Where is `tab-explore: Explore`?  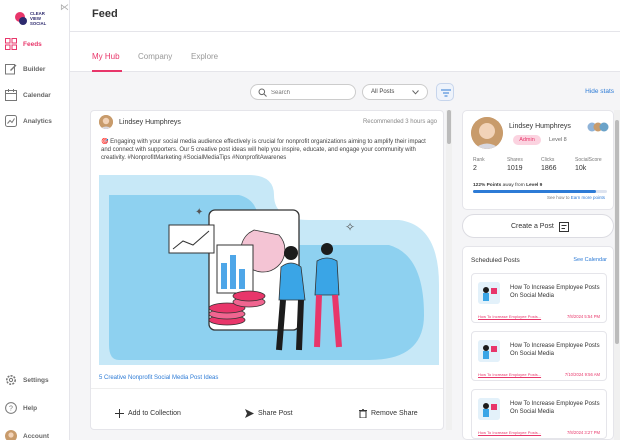
tab-explore: Explore is located at coordinates (204, 56).